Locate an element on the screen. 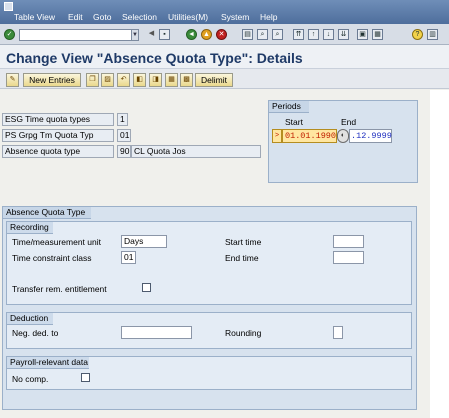  exit-icon: ▲ is located at coordinates (206, 34).